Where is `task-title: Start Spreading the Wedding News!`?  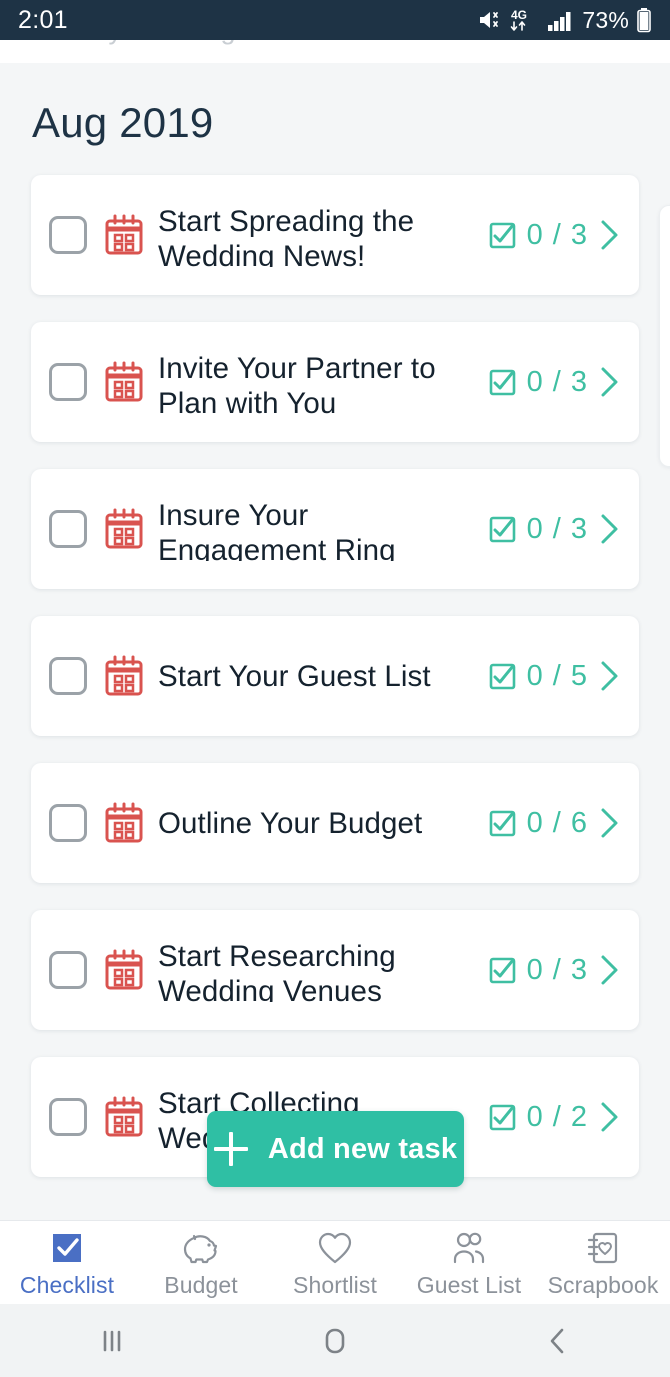
task-title: Start Spreading the Wedding News! is located at coordinates (286, 235).